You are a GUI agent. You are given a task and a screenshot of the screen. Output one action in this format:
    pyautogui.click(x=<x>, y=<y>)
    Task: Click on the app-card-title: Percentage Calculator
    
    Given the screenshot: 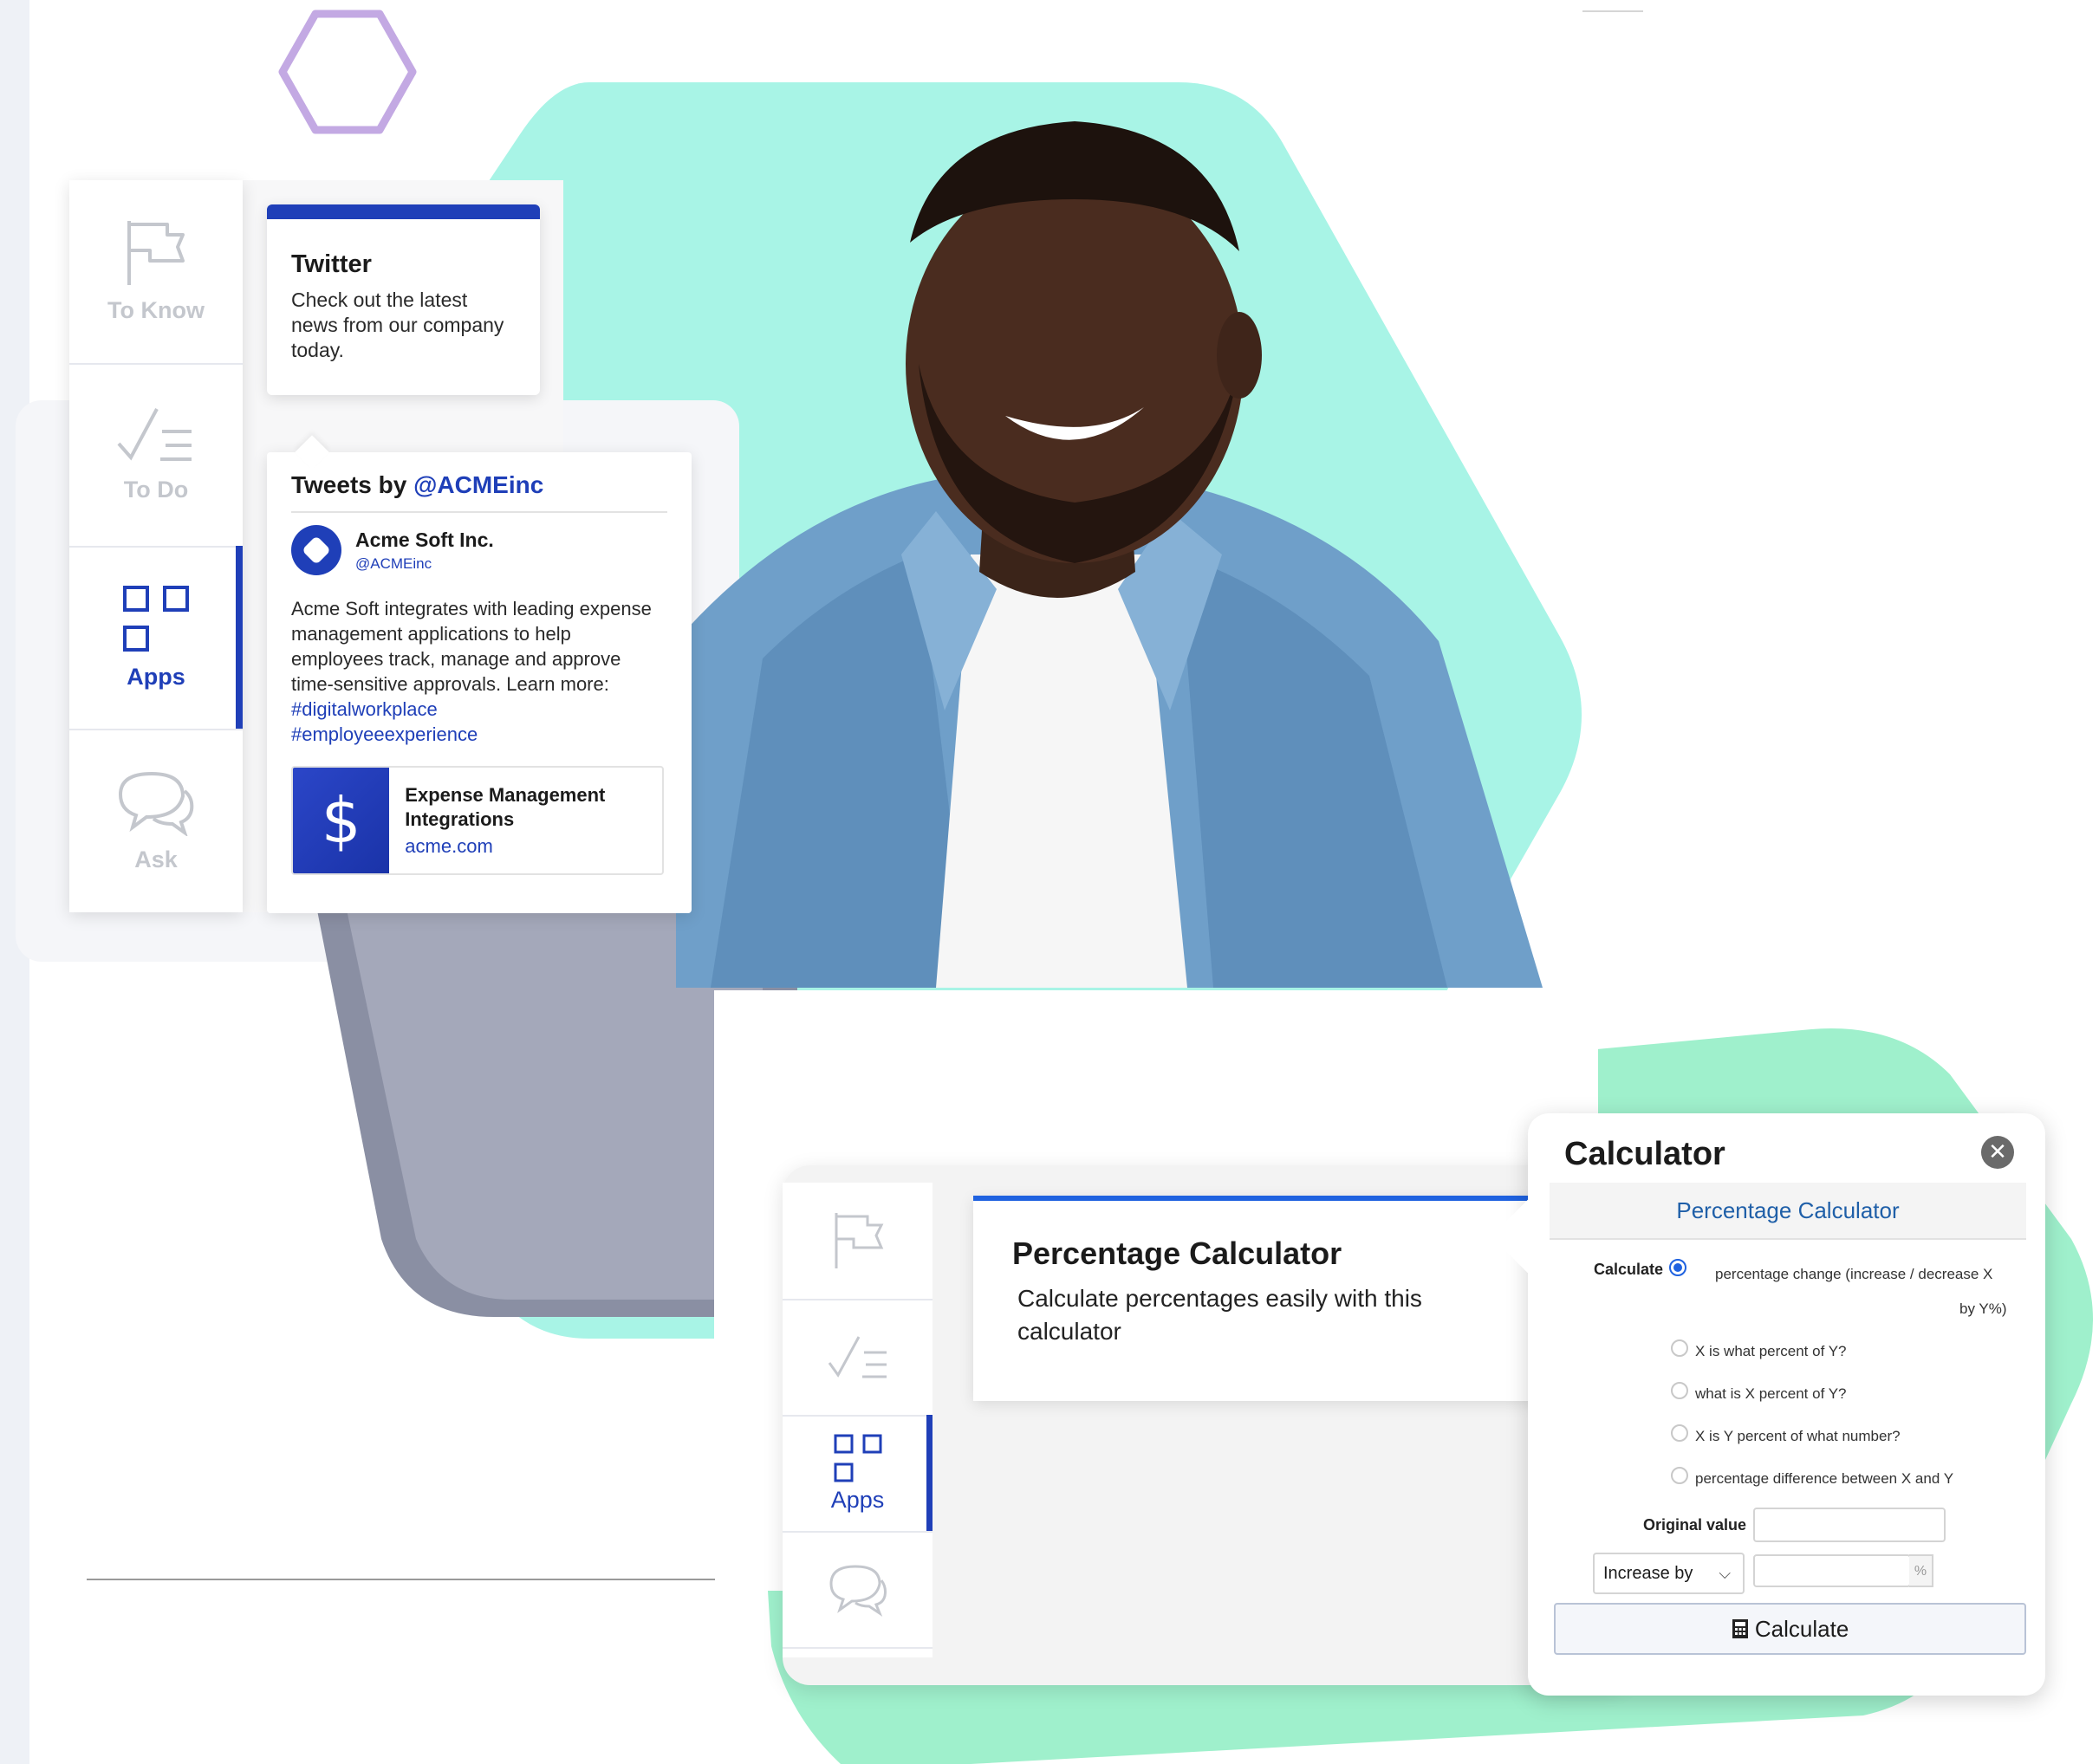 What is the action you would take?
    pyautogui.click(x=1177, y=1253)
    